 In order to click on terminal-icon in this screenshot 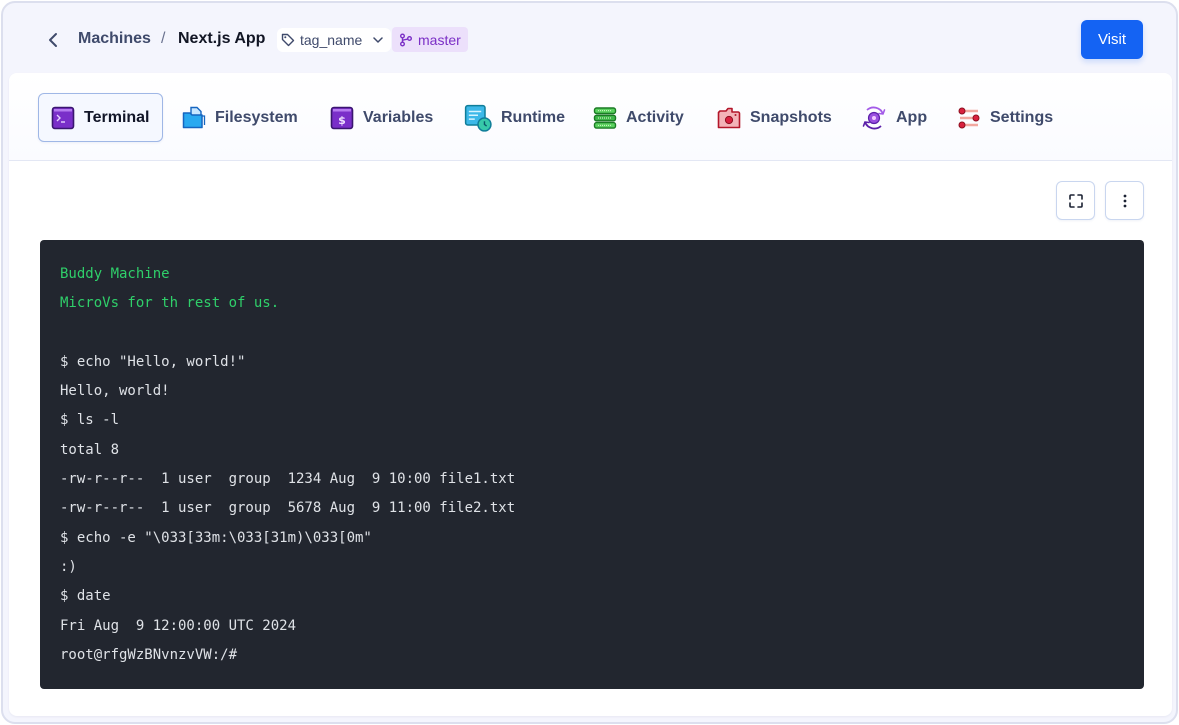, I will do `click(63, 117)`.